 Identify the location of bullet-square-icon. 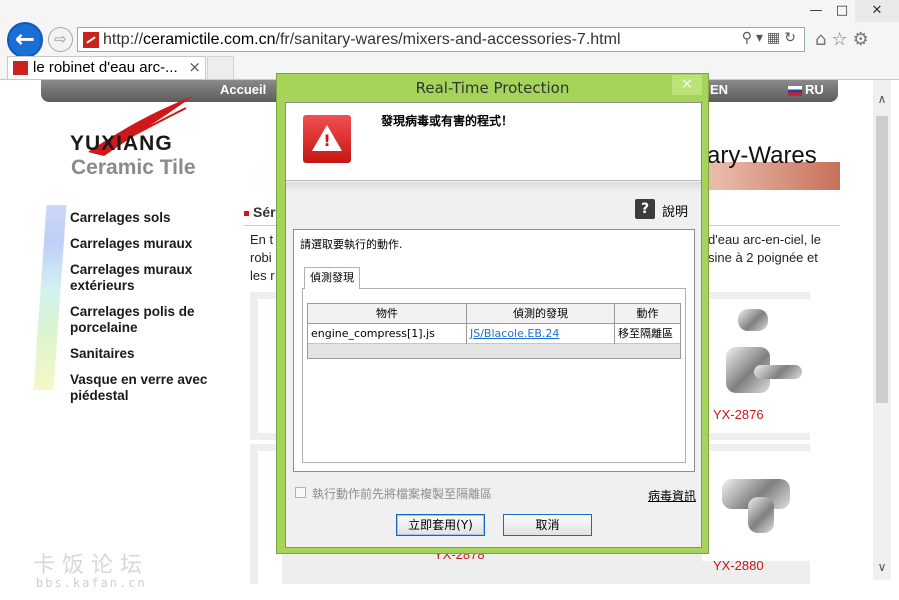
(246, 213).